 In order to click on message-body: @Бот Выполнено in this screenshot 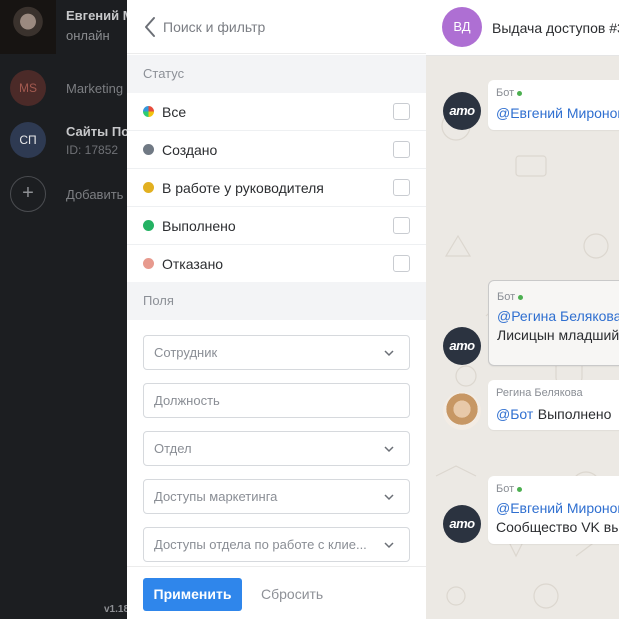, I will do `click(553, 415)`.